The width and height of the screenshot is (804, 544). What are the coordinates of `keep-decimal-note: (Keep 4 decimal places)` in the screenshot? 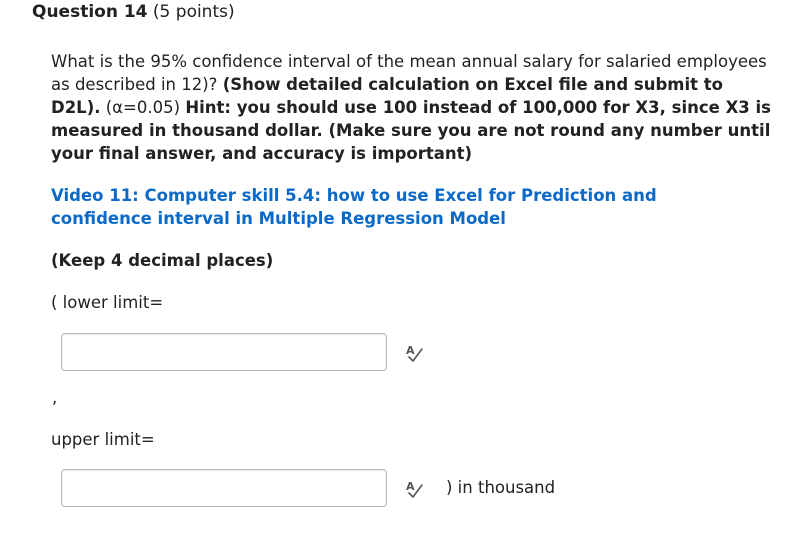 It's located at (162, 260).